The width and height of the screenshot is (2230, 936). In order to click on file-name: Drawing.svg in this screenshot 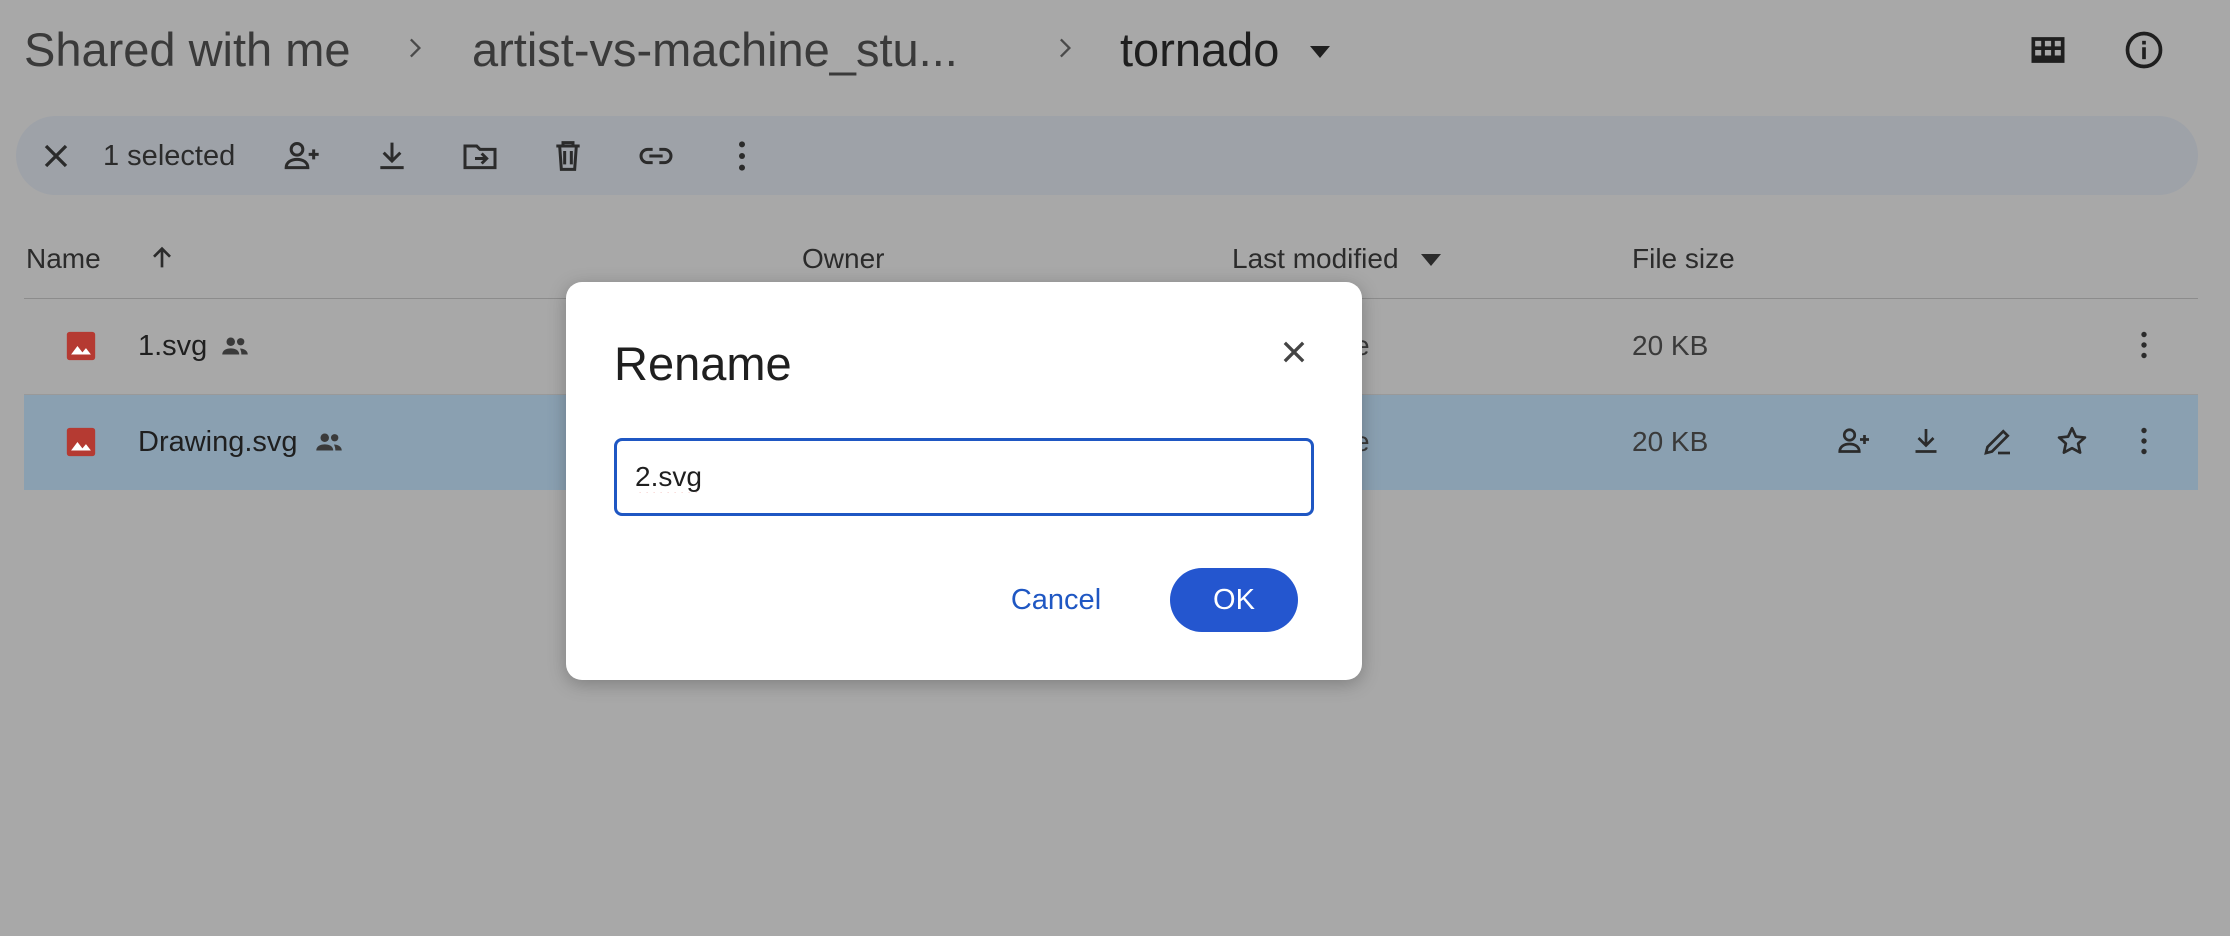, I will do `click(218, 442)`.